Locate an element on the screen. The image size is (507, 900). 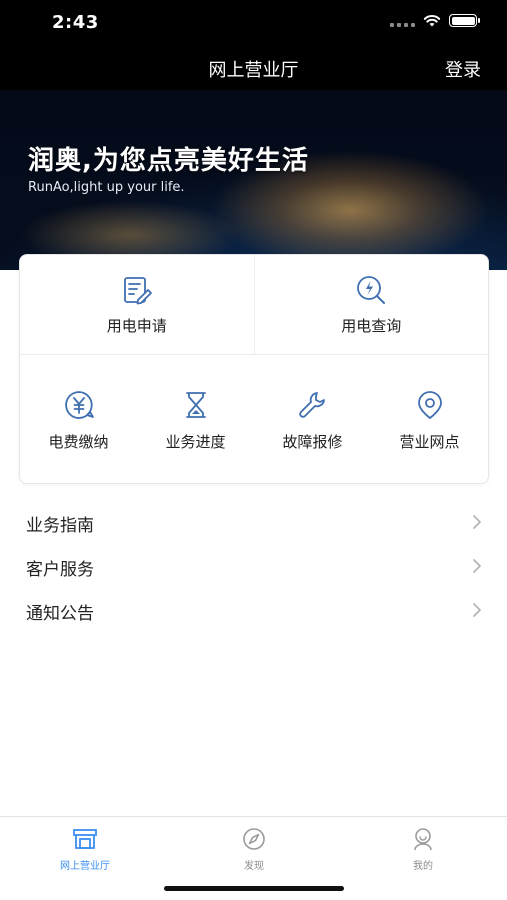
banner-subtitle: RunAo,light up your life. is located at coordinates (106, 187).